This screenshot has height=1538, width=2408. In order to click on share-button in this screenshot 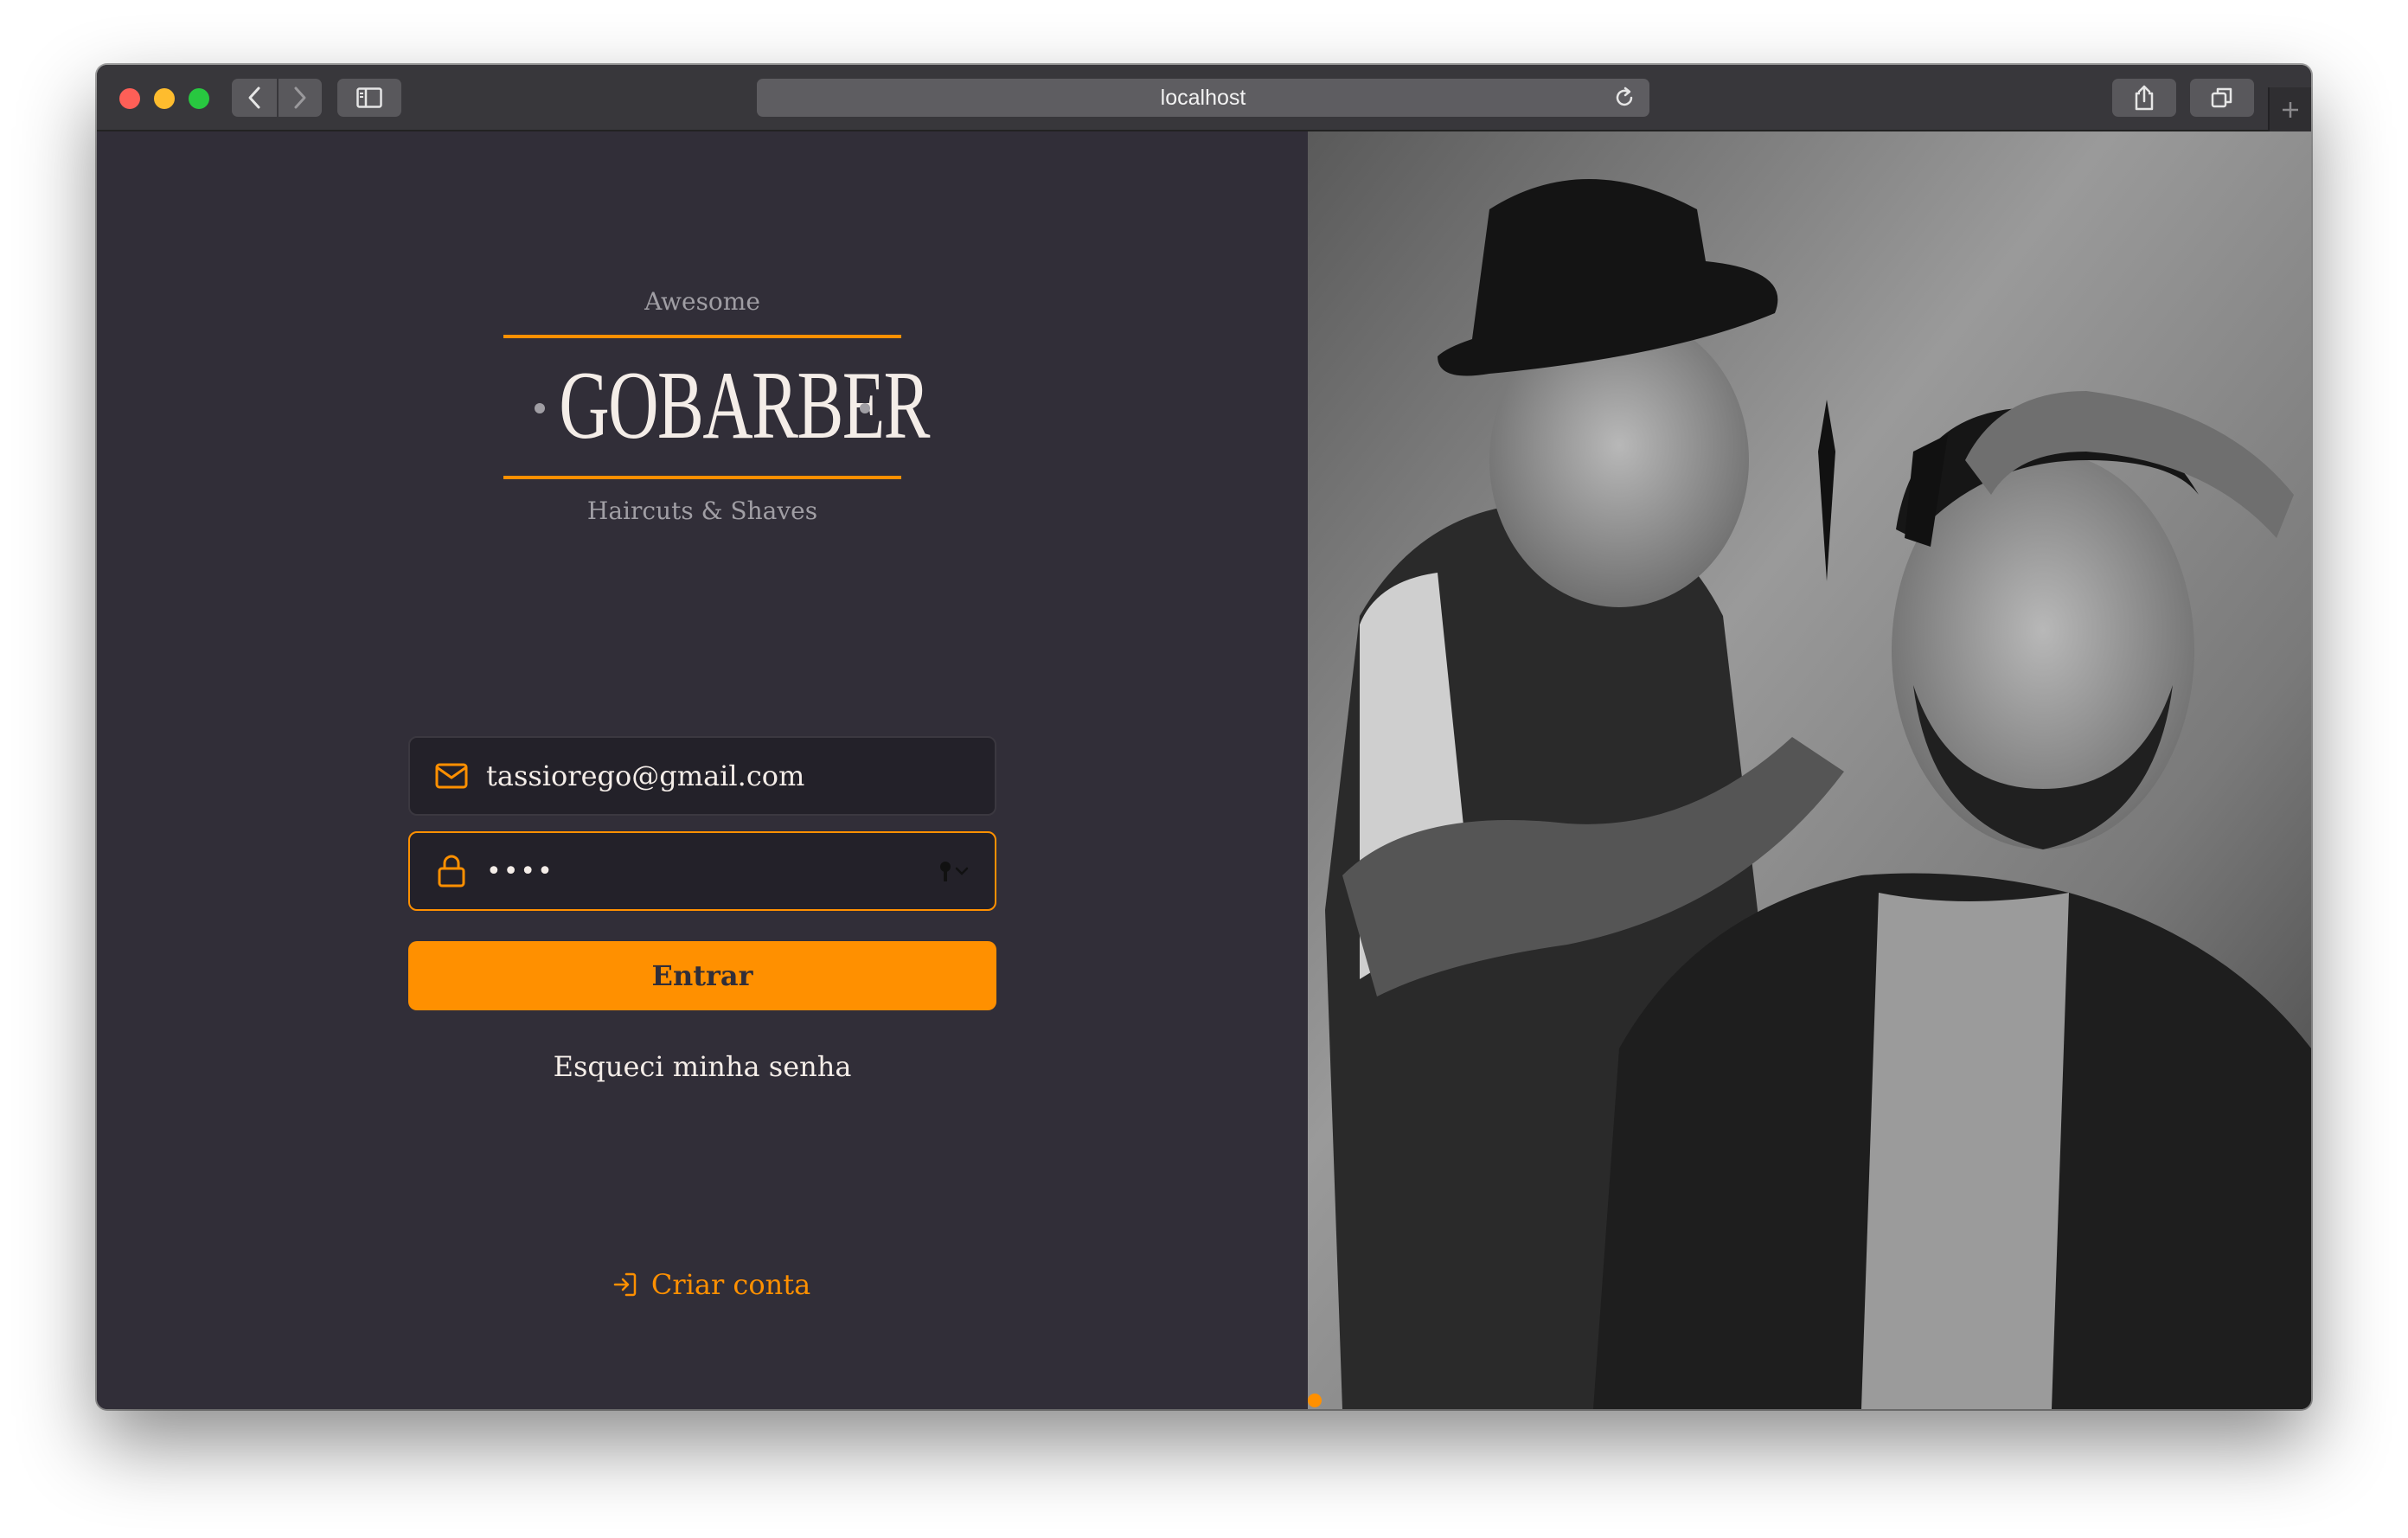, I will do `click(2144, 98)`.